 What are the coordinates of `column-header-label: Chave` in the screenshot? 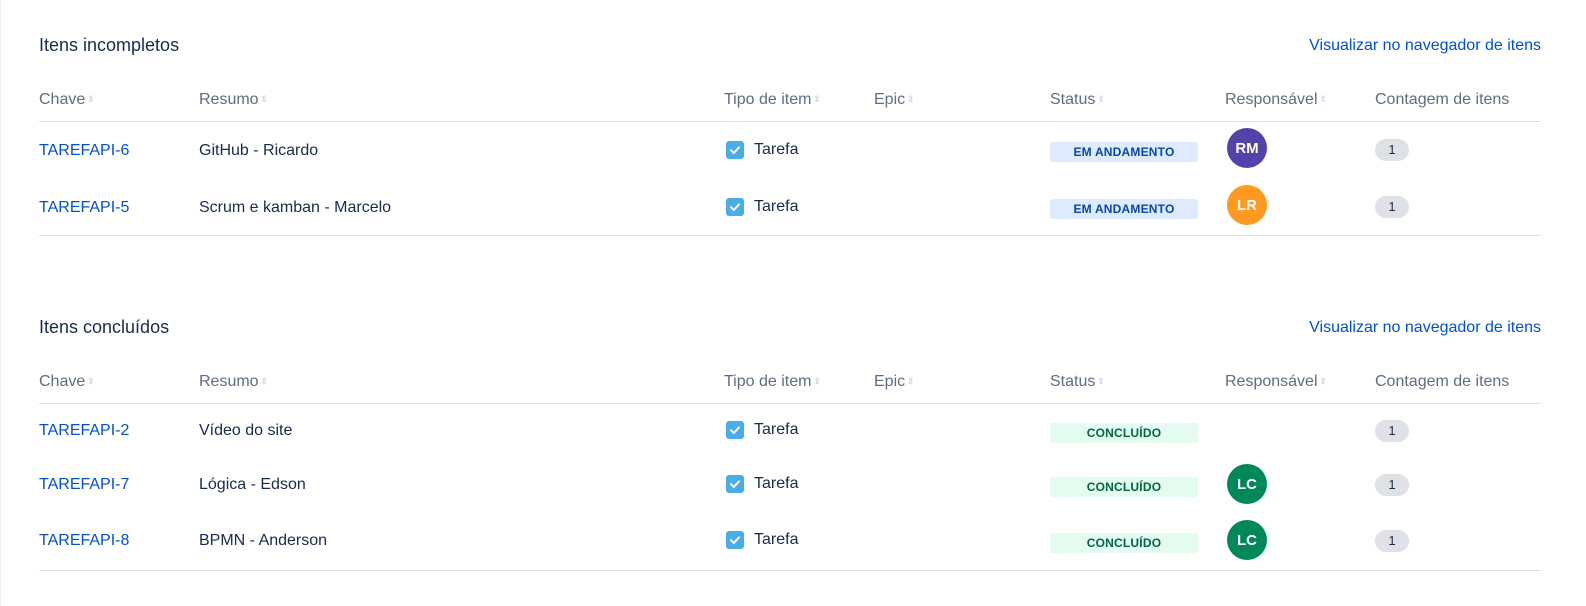 It's located at (62, 99).